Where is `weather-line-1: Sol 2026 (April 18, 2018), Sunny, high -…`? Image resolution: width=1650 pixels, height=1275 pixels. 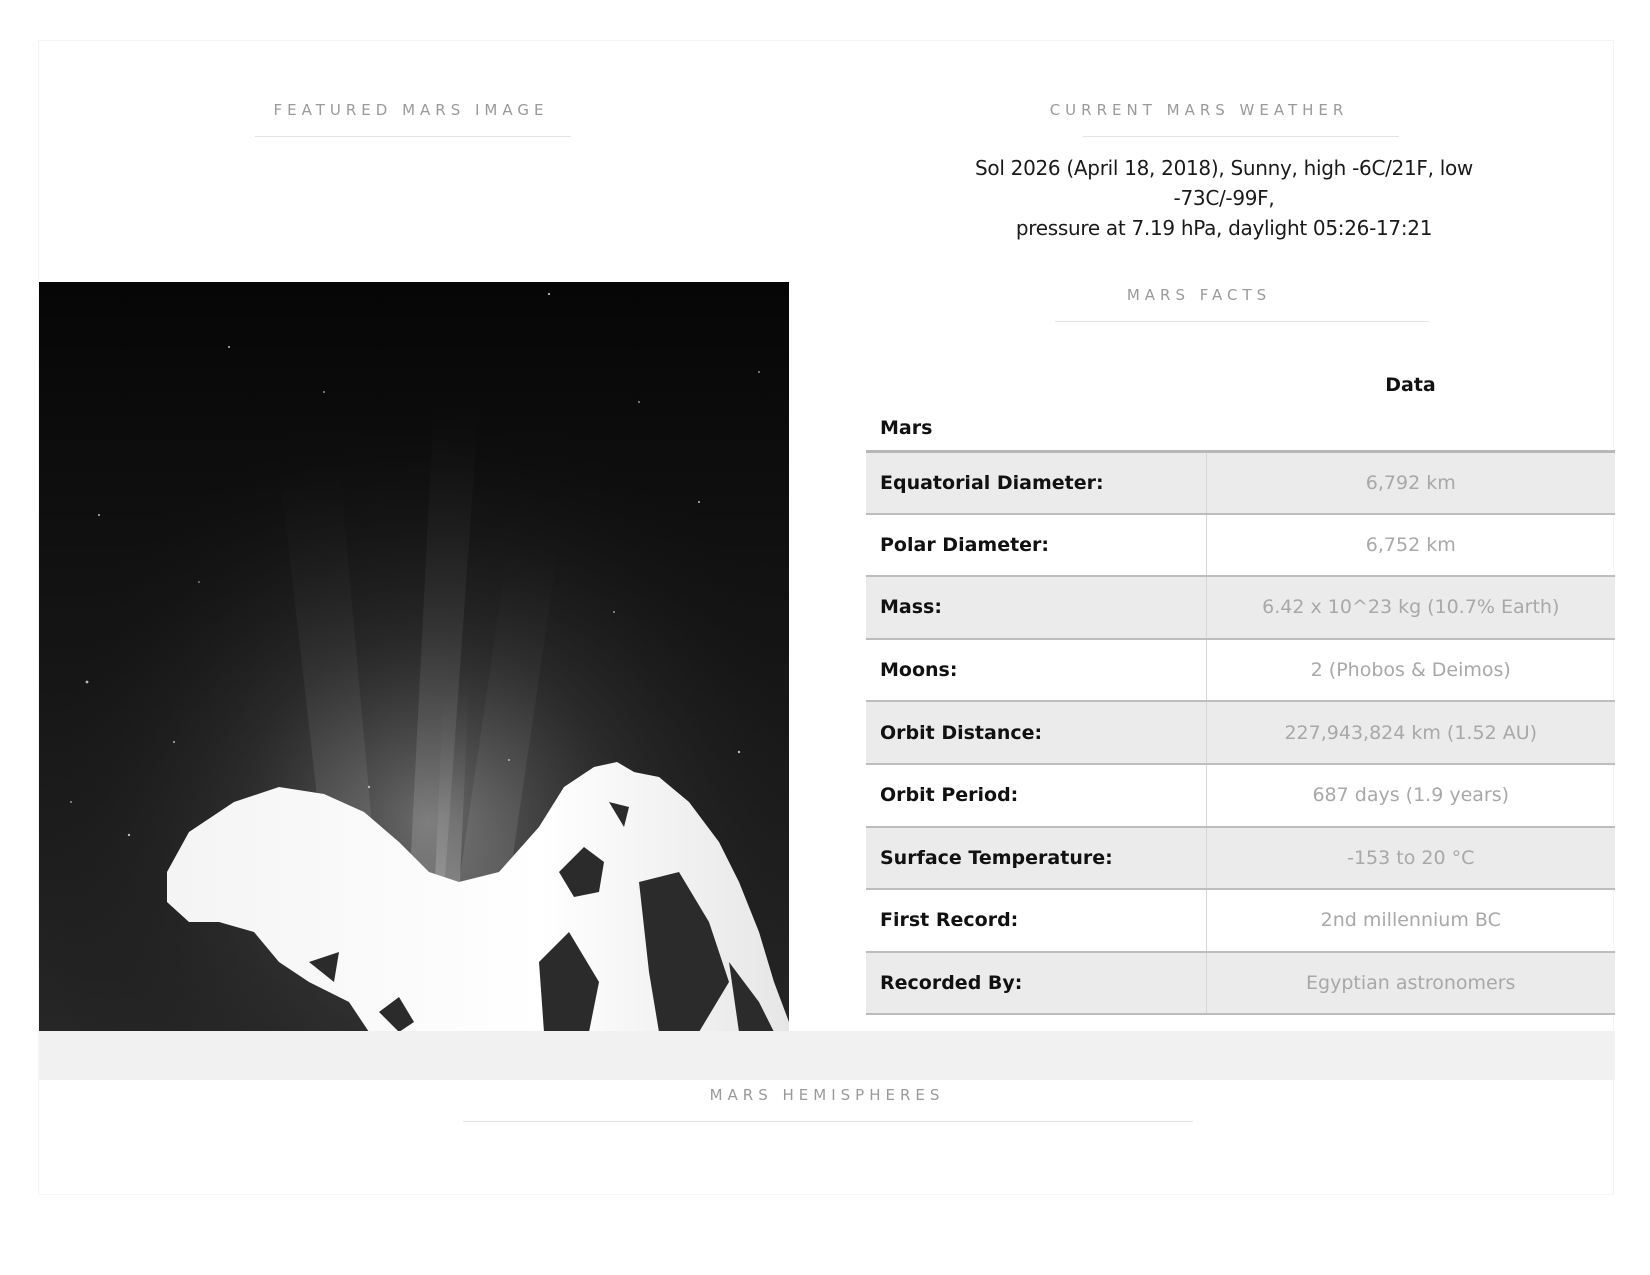
weather-line-1: Sol 2026 (April 18, 2018), Sunny, high -… is located at coordinates (1224, 183).